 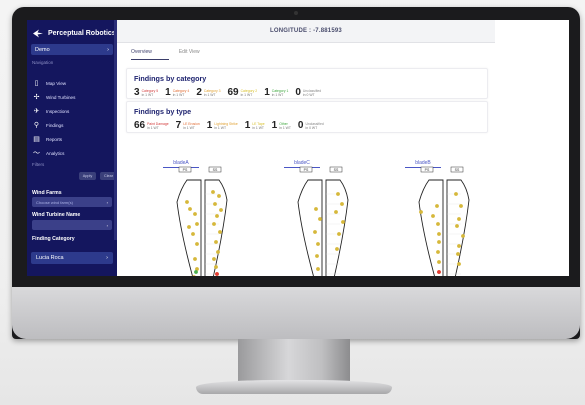 I want to click on stat-label-text: Lightning Strike, so click(x=226, y=123).